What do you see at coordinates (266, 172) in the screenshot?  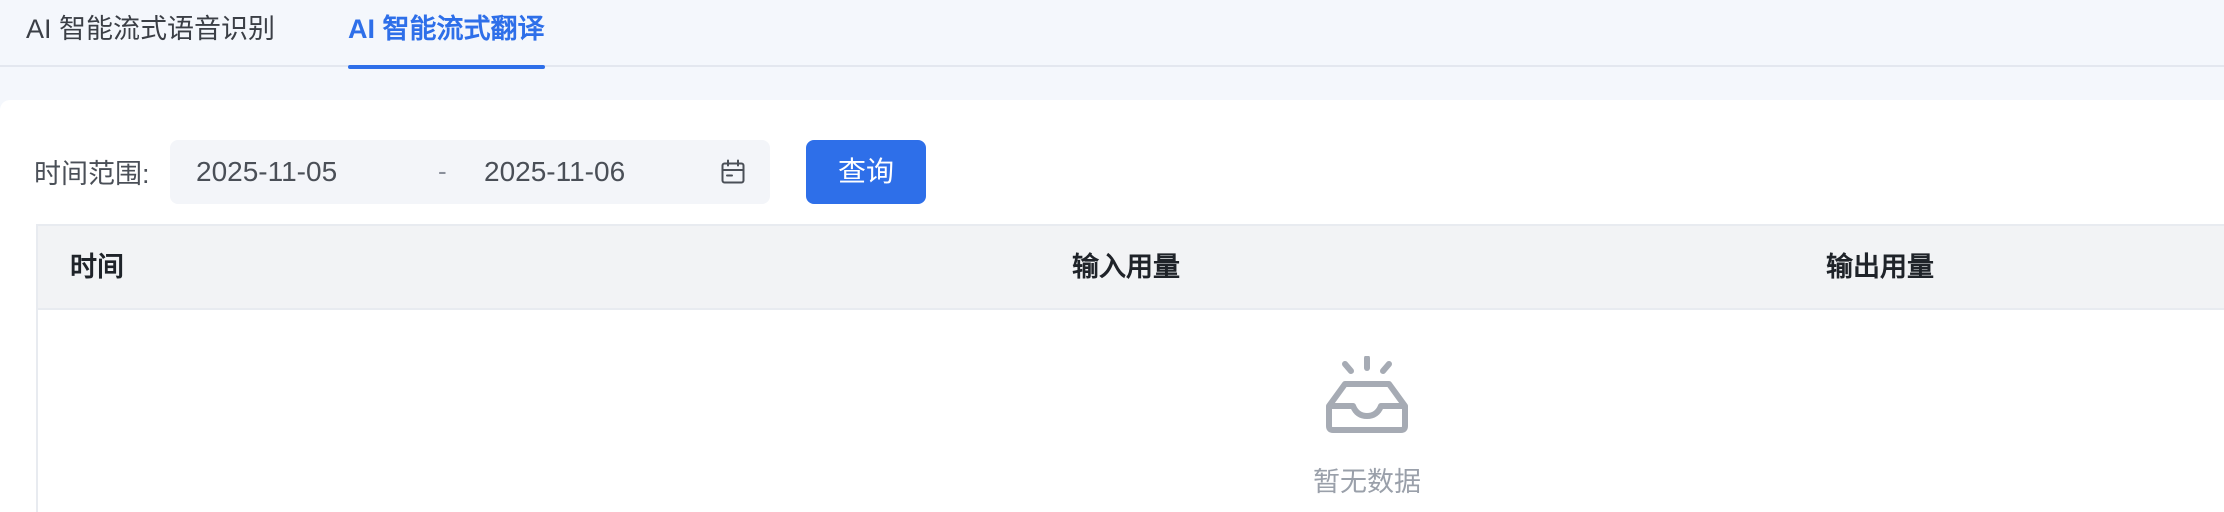 I see `start-date-input: 2025-11-05` at bounding box center [266, 172].